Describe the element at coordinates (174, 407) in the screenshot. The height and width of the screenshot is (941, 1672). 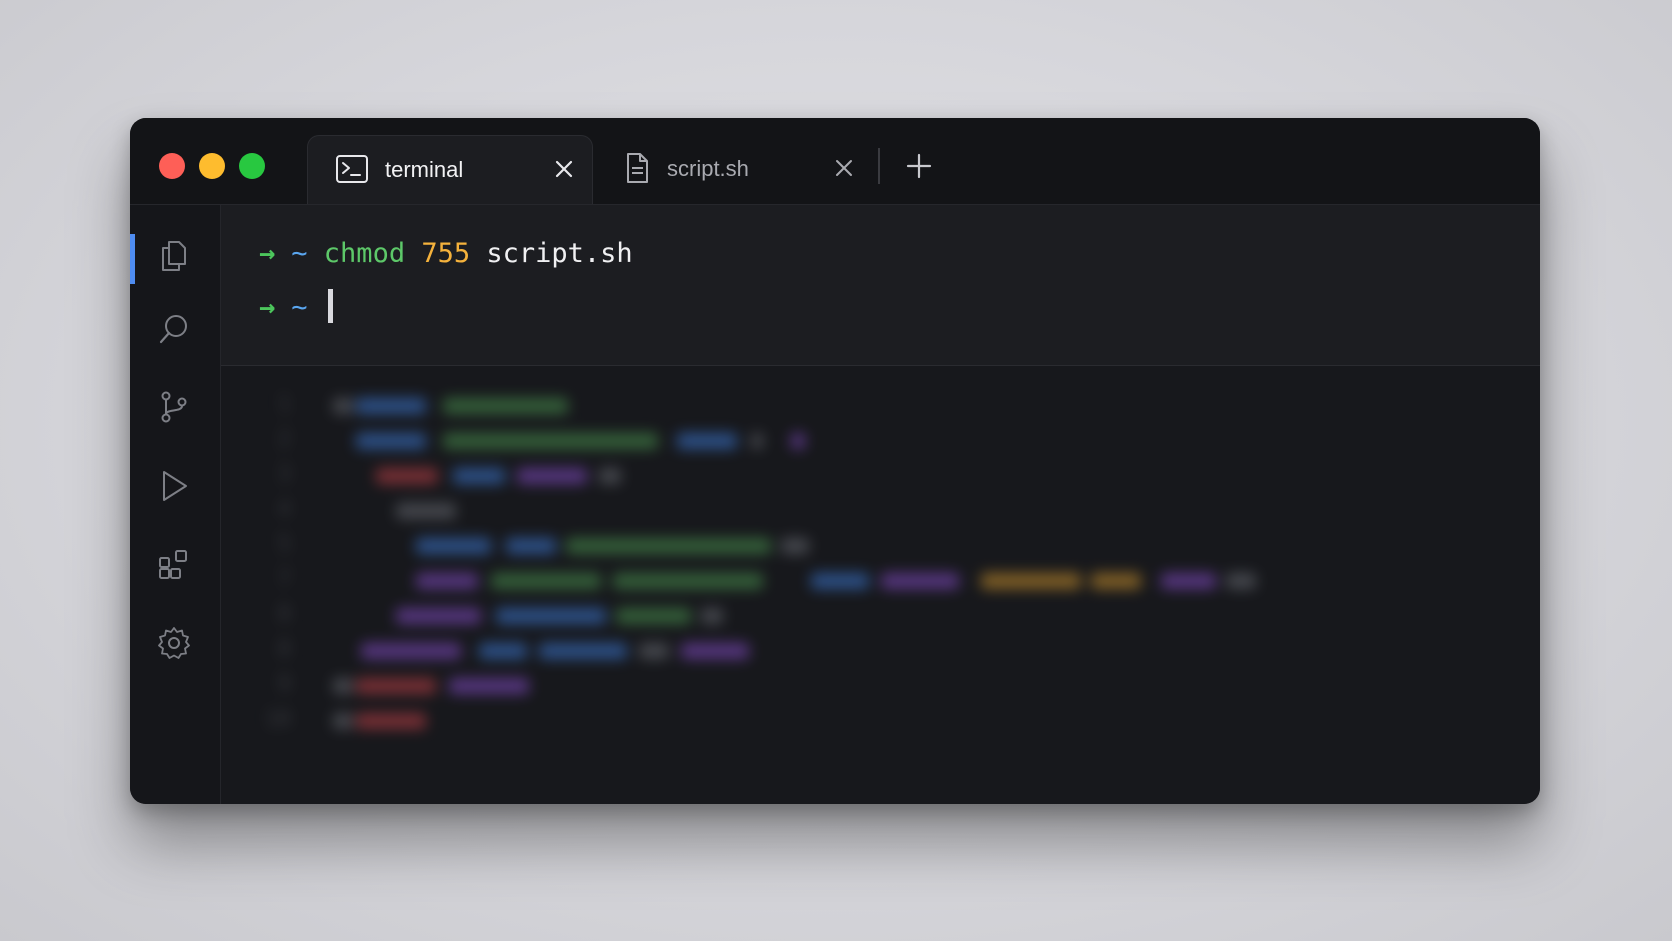
I see `source-control-icon` at that location.